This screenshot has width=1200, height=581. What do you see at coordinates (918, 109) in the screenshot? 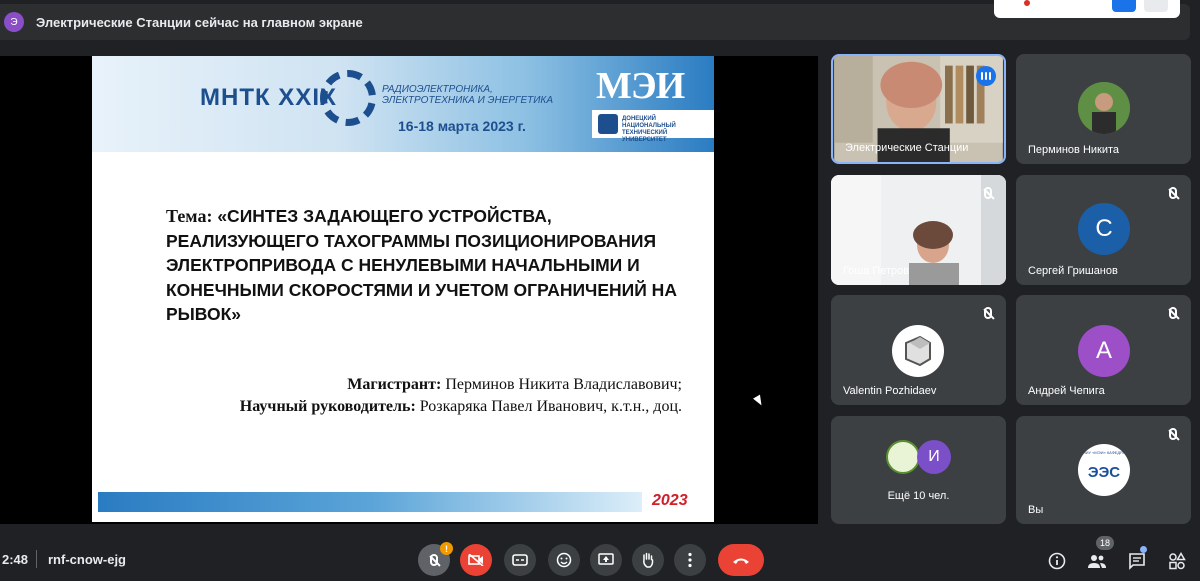
I see `participant-tile-0: Электрические Станции` at bounding box center [918, 109].